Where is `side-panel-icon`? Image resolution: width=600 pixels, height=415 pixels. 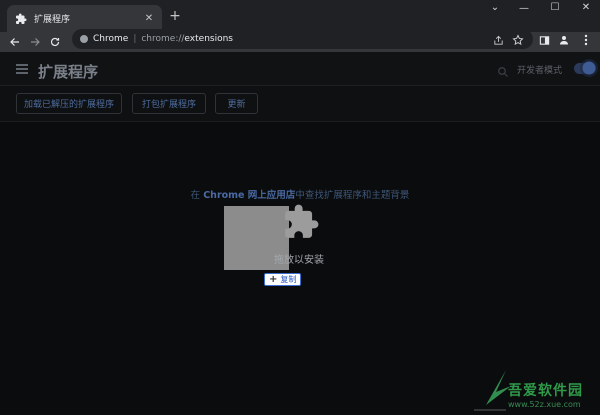
side-panel-icon is located at coordinates (544, 40).